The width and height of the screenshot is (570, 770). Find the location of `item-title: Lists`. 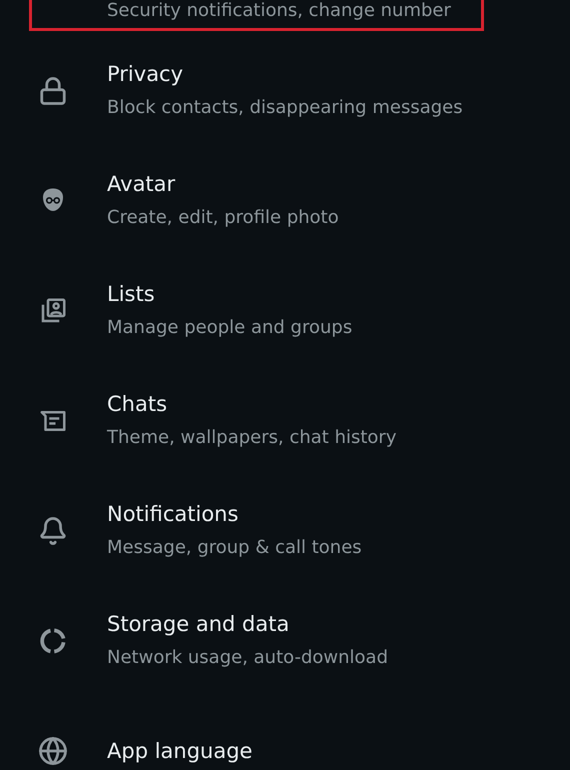

item-title: Lists is located at coordinates (131, 294).